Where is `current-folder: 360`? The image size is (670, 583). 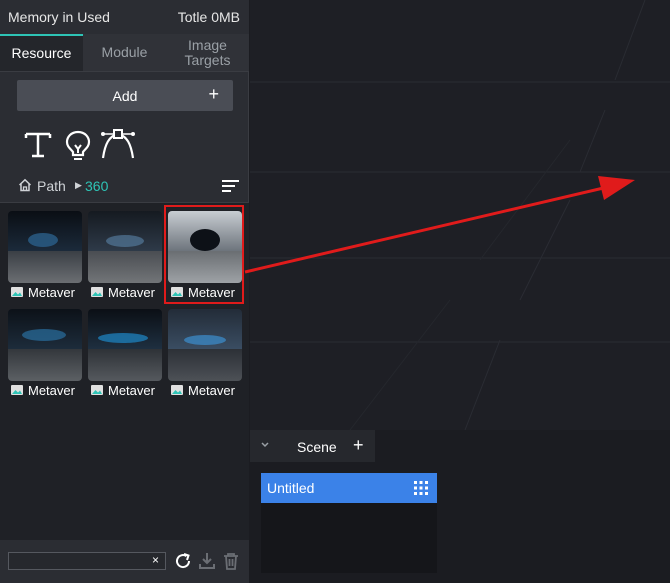
current-folder: 360 is located at coordinates (96, 186).